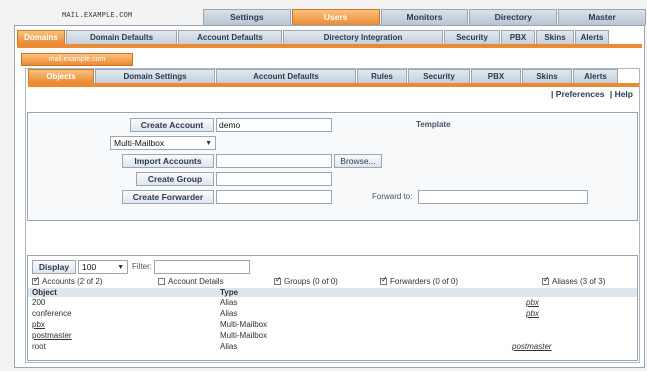 The height and width of the screenshot is (371, 647). Describe the element at coordinates (621, 94) in the screenshot. I see `help-link: | Help` at that location.